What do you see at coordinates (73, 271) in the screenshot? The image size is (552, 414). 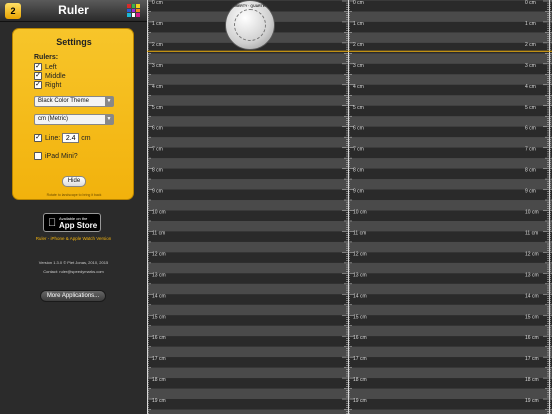 I see `contact-email: Contact: ruler@speedymarks.com` at bounding box center [73, 271].